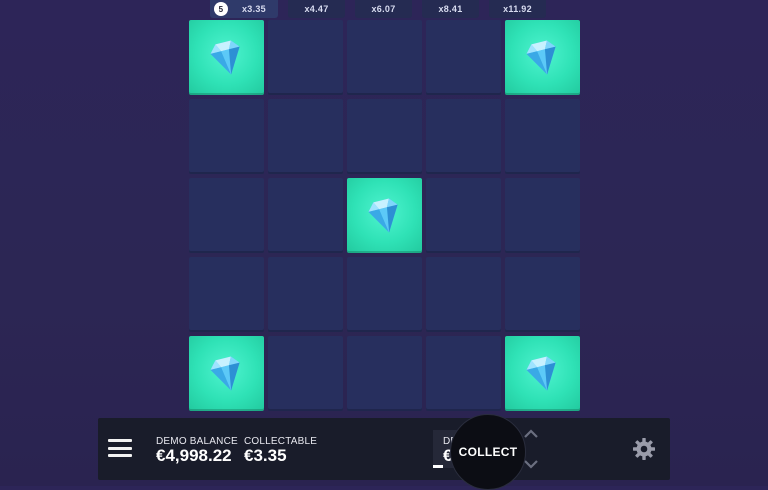  I want to click on multiplier-strip: 5 x3.35 x4.47 x6.07 x8.41 x11.92, so click(378, 9).